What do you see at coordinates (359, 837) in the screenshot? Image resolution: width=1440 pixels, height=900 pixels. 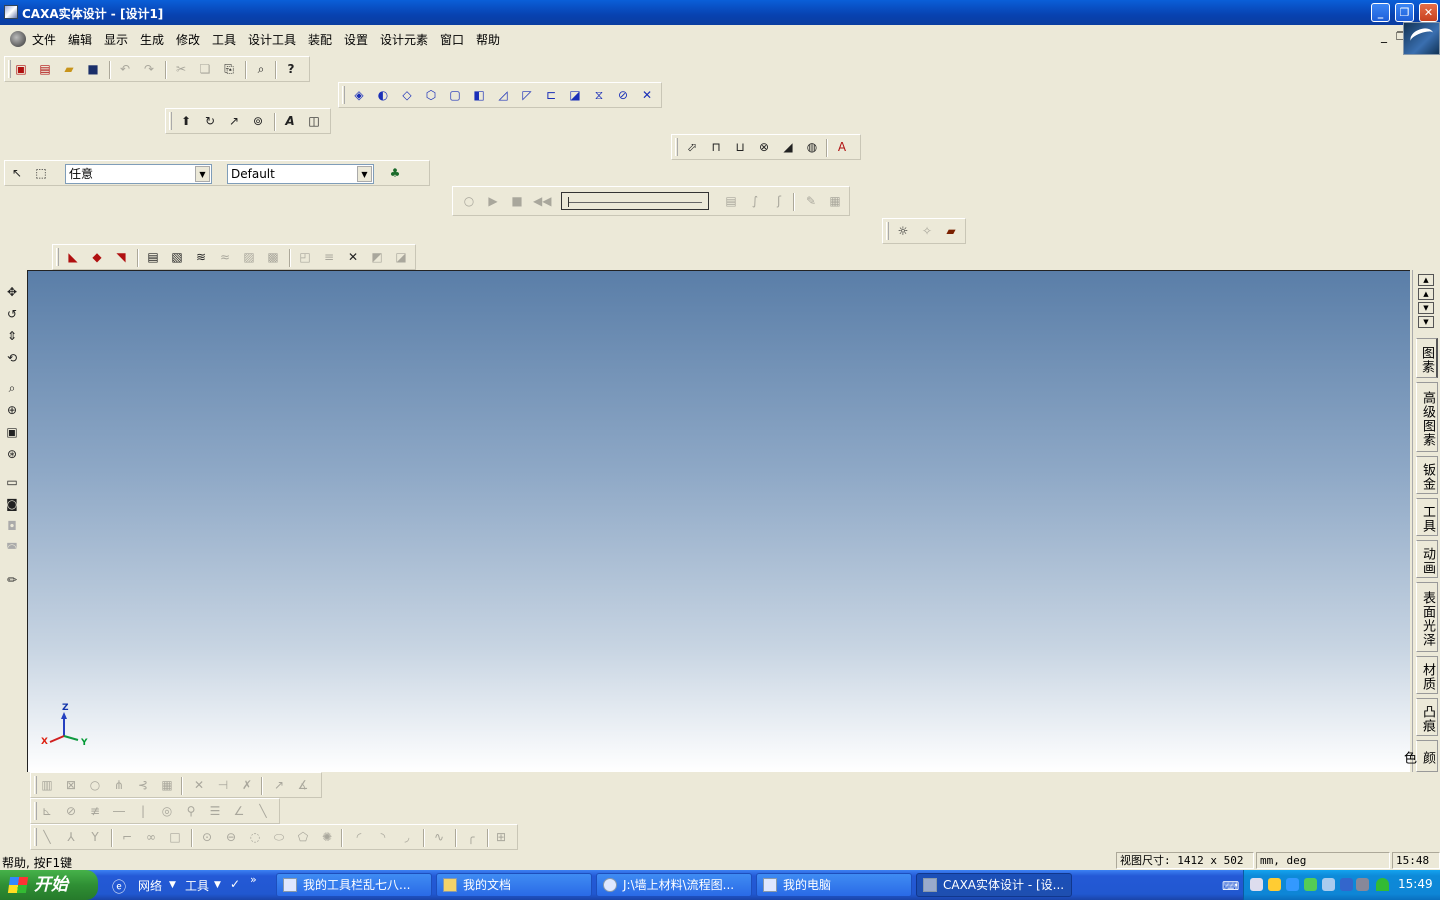 I see `arc-icon: ◜` at bounding box center [359, 837].